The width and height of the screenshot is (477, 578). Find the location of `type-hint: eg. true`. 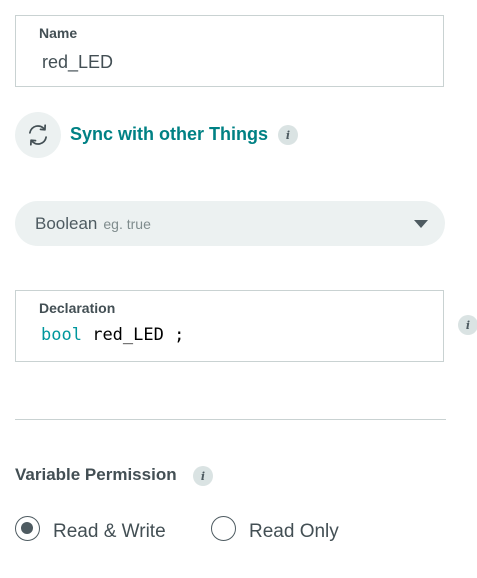

type-hint: eg. true is located at coordinates (127, 224).